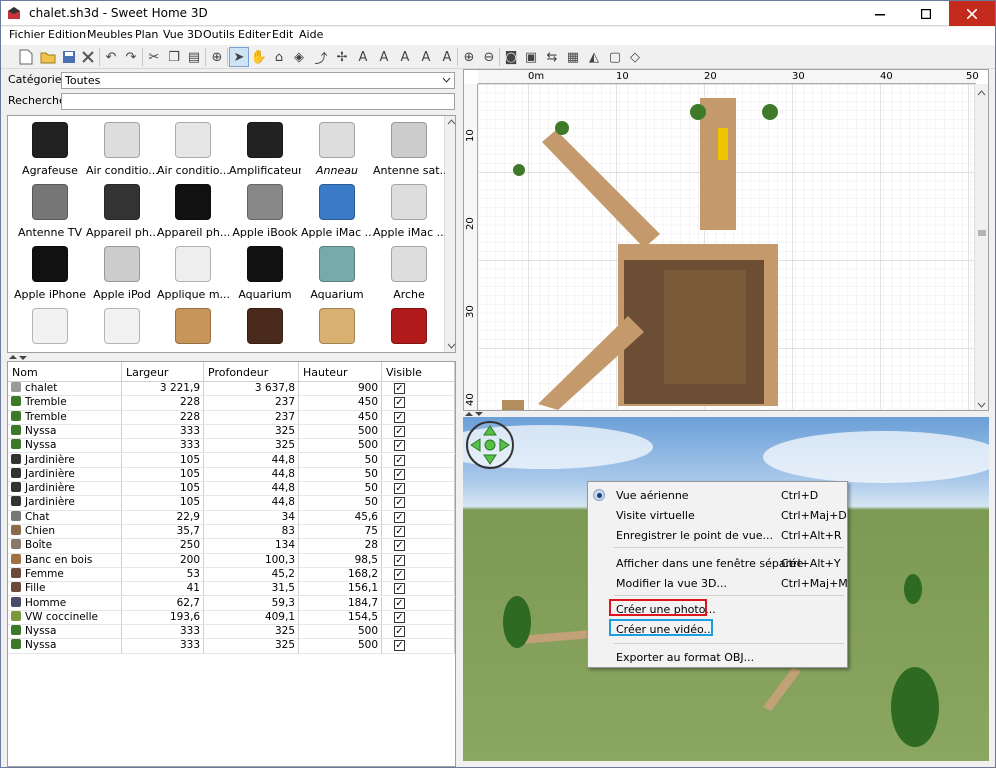  What do you see at coordinates (251, 372) in the screenshot?
I see `col-header-depth: Profondeur` at bounding box center [251, 372].